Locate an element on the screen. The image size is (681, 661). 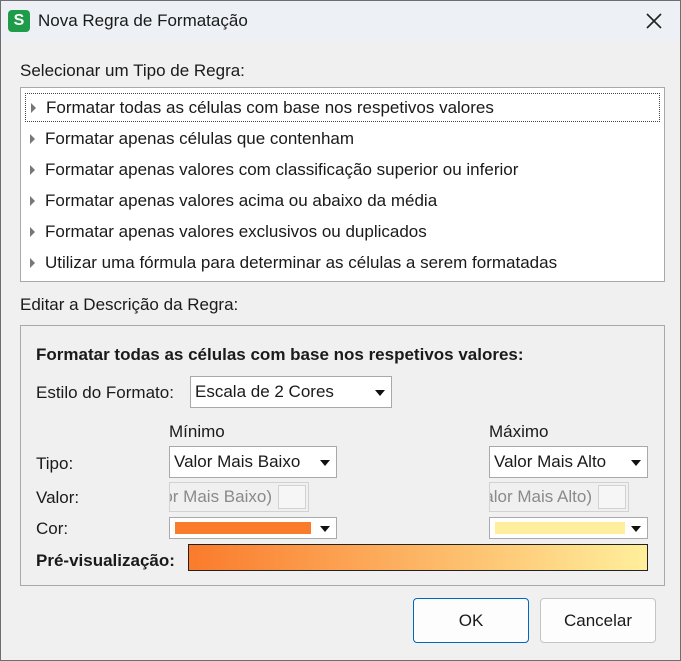
format-style-value: Escala de 2 Cores is located at coordinates (264, 391).